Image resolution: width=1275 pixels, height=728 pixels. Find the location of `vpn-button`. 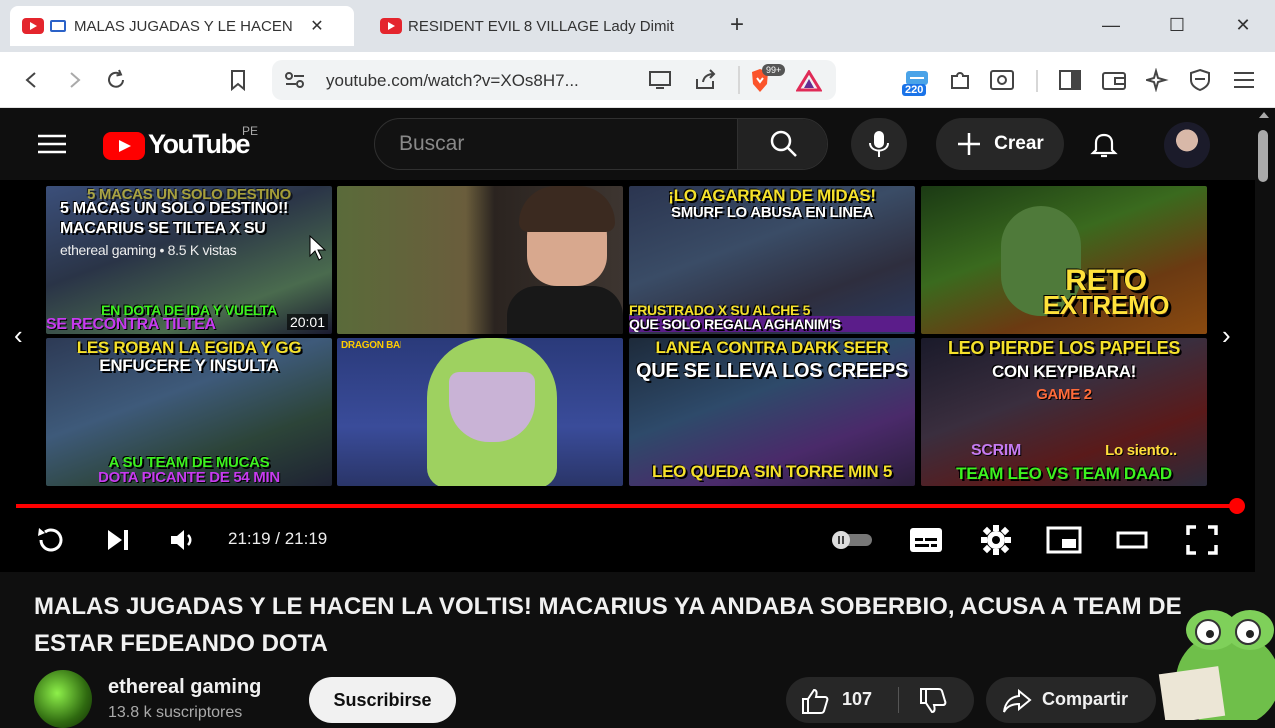

vpn-button is located at coordinates (1200, 80).